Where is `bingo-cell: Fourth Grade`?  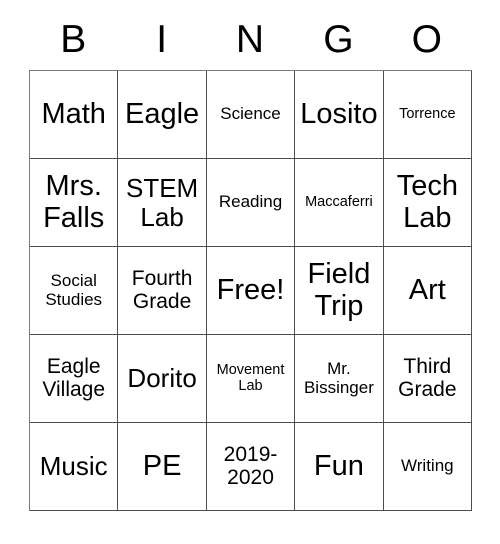
bingo-cell: Fourth Grade is located at coordinates (162, 291).